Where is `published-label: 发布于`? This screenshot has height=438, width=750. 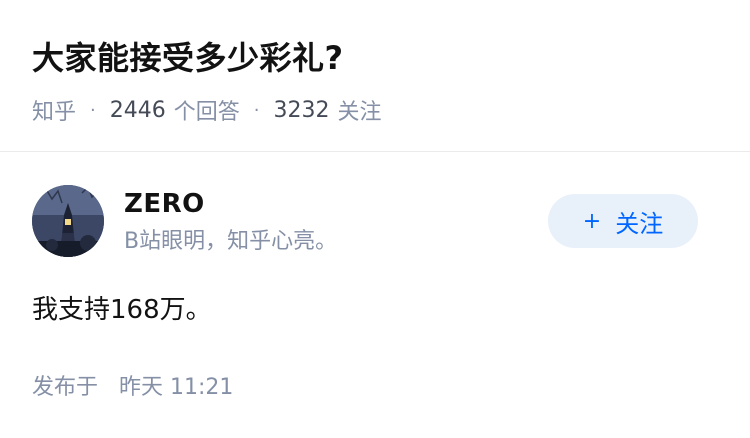
published-label: 发布于 is located at coordinates (65, 387).